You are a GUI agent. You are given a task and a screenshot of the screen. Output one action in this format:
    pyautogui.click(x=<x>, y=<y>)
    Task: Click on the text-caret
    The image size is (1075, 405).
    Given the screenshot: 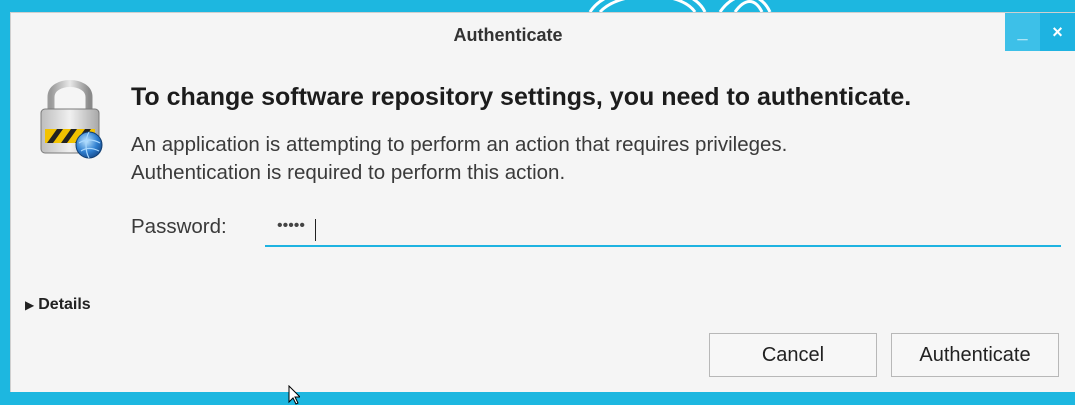 What is the action you would take?
    pyautogui.click(x=315, y=230)
    